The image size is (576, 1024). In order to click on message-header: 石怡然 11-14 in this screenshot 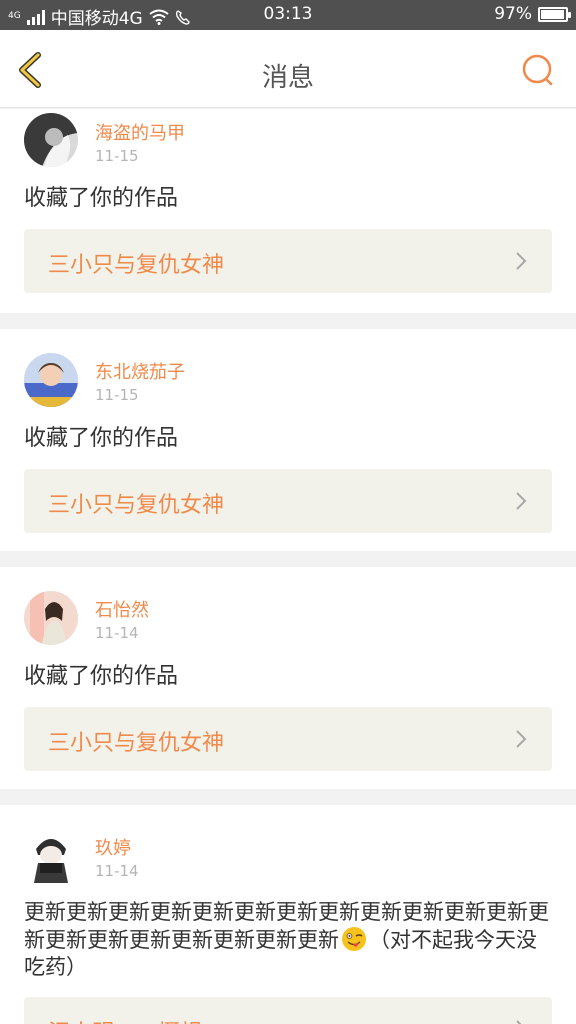, I will do `click(288, 618)`.